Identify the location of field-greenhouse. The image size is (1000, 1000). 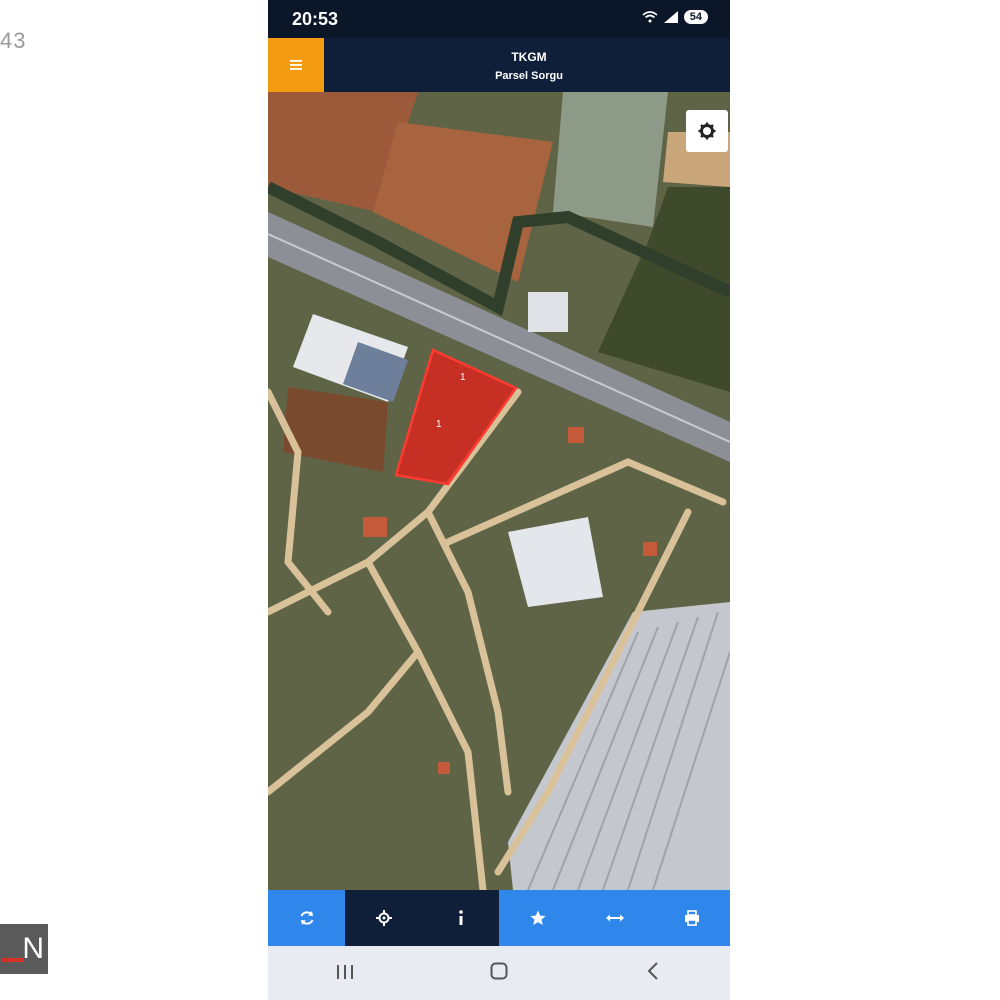
(610, 159).